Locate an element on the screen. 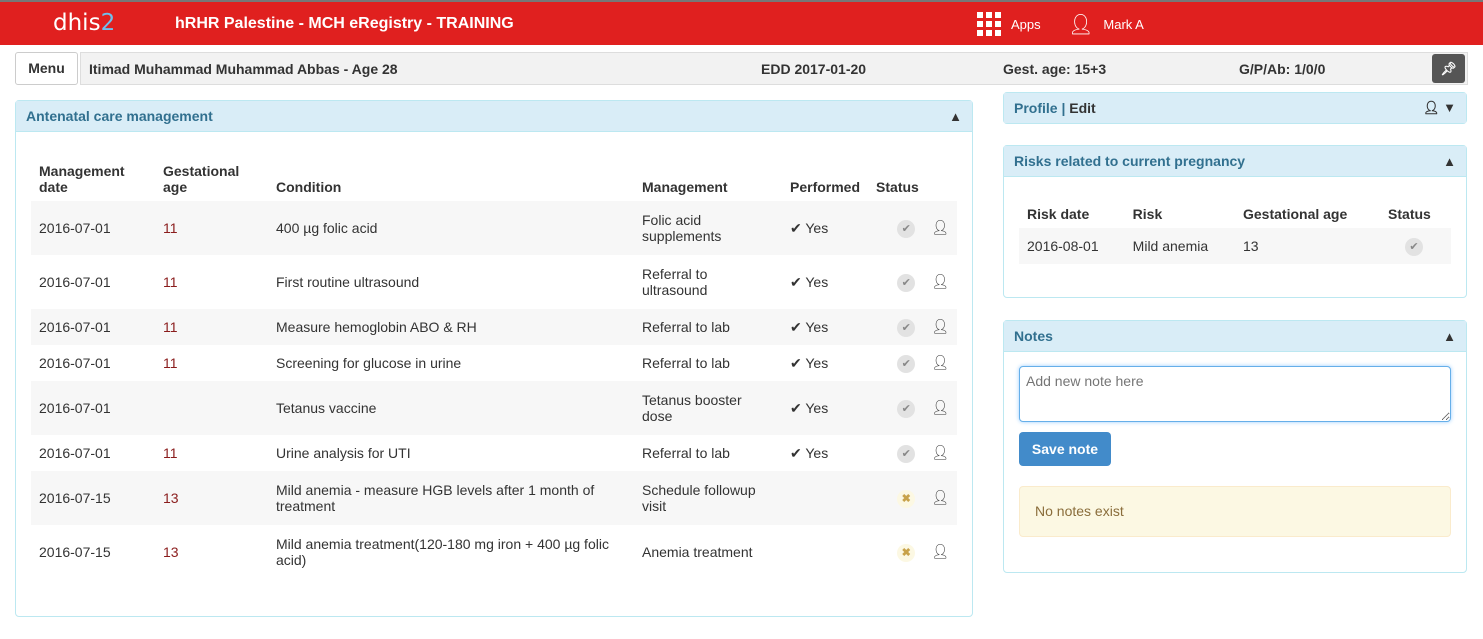 The height and width of the screenshot is (639, 1483). col-header: Management date is located at coordinates (82, 179).